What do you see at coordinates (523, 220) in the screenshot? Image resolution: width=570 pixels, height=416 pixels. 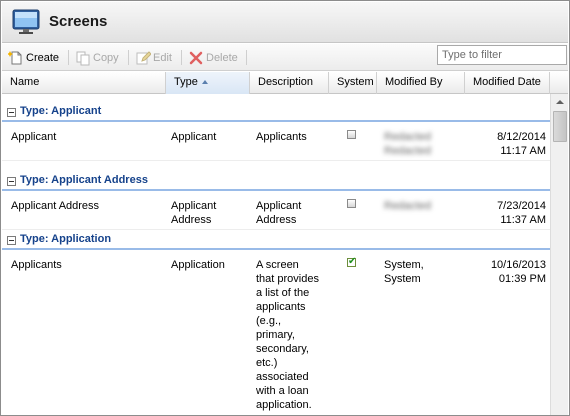 I see `time-text: 11:37 AM` at bounding box center [523, 220].